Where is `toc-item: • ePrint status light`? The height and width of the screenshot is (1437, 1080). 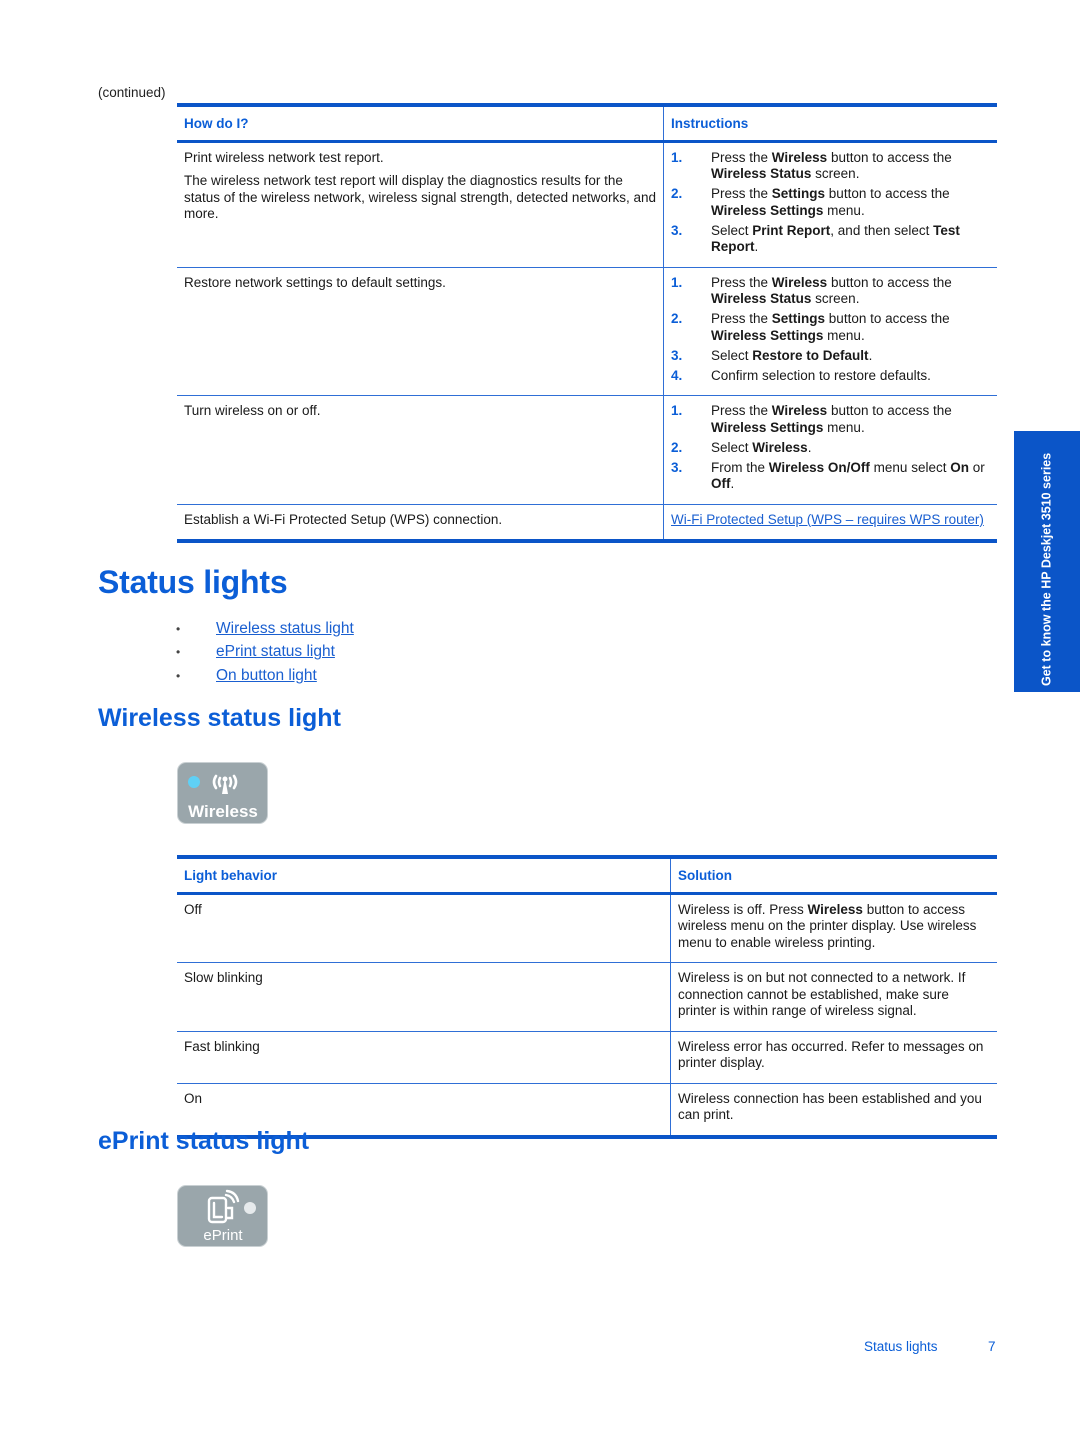
toc-item: • ePrint status light is located at coordinates (265, 653).